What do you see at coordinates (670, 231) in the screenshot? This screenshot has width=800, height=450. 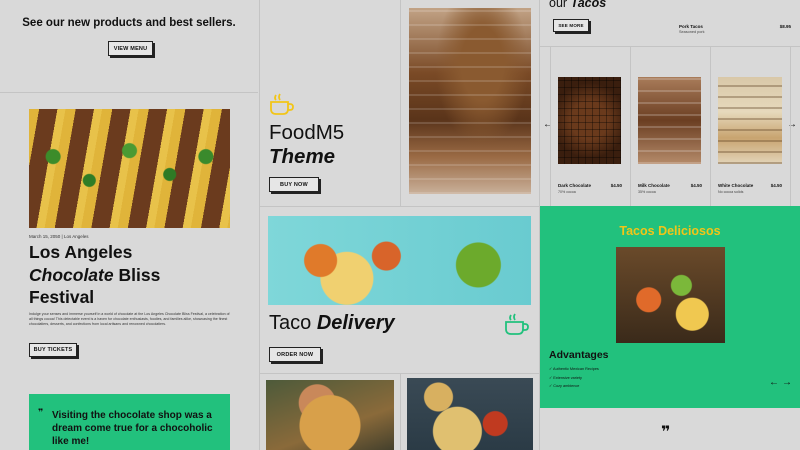 I see `tacos-deliciosos-title: Tacos Deliciosos` at bounding box center [670, 231].